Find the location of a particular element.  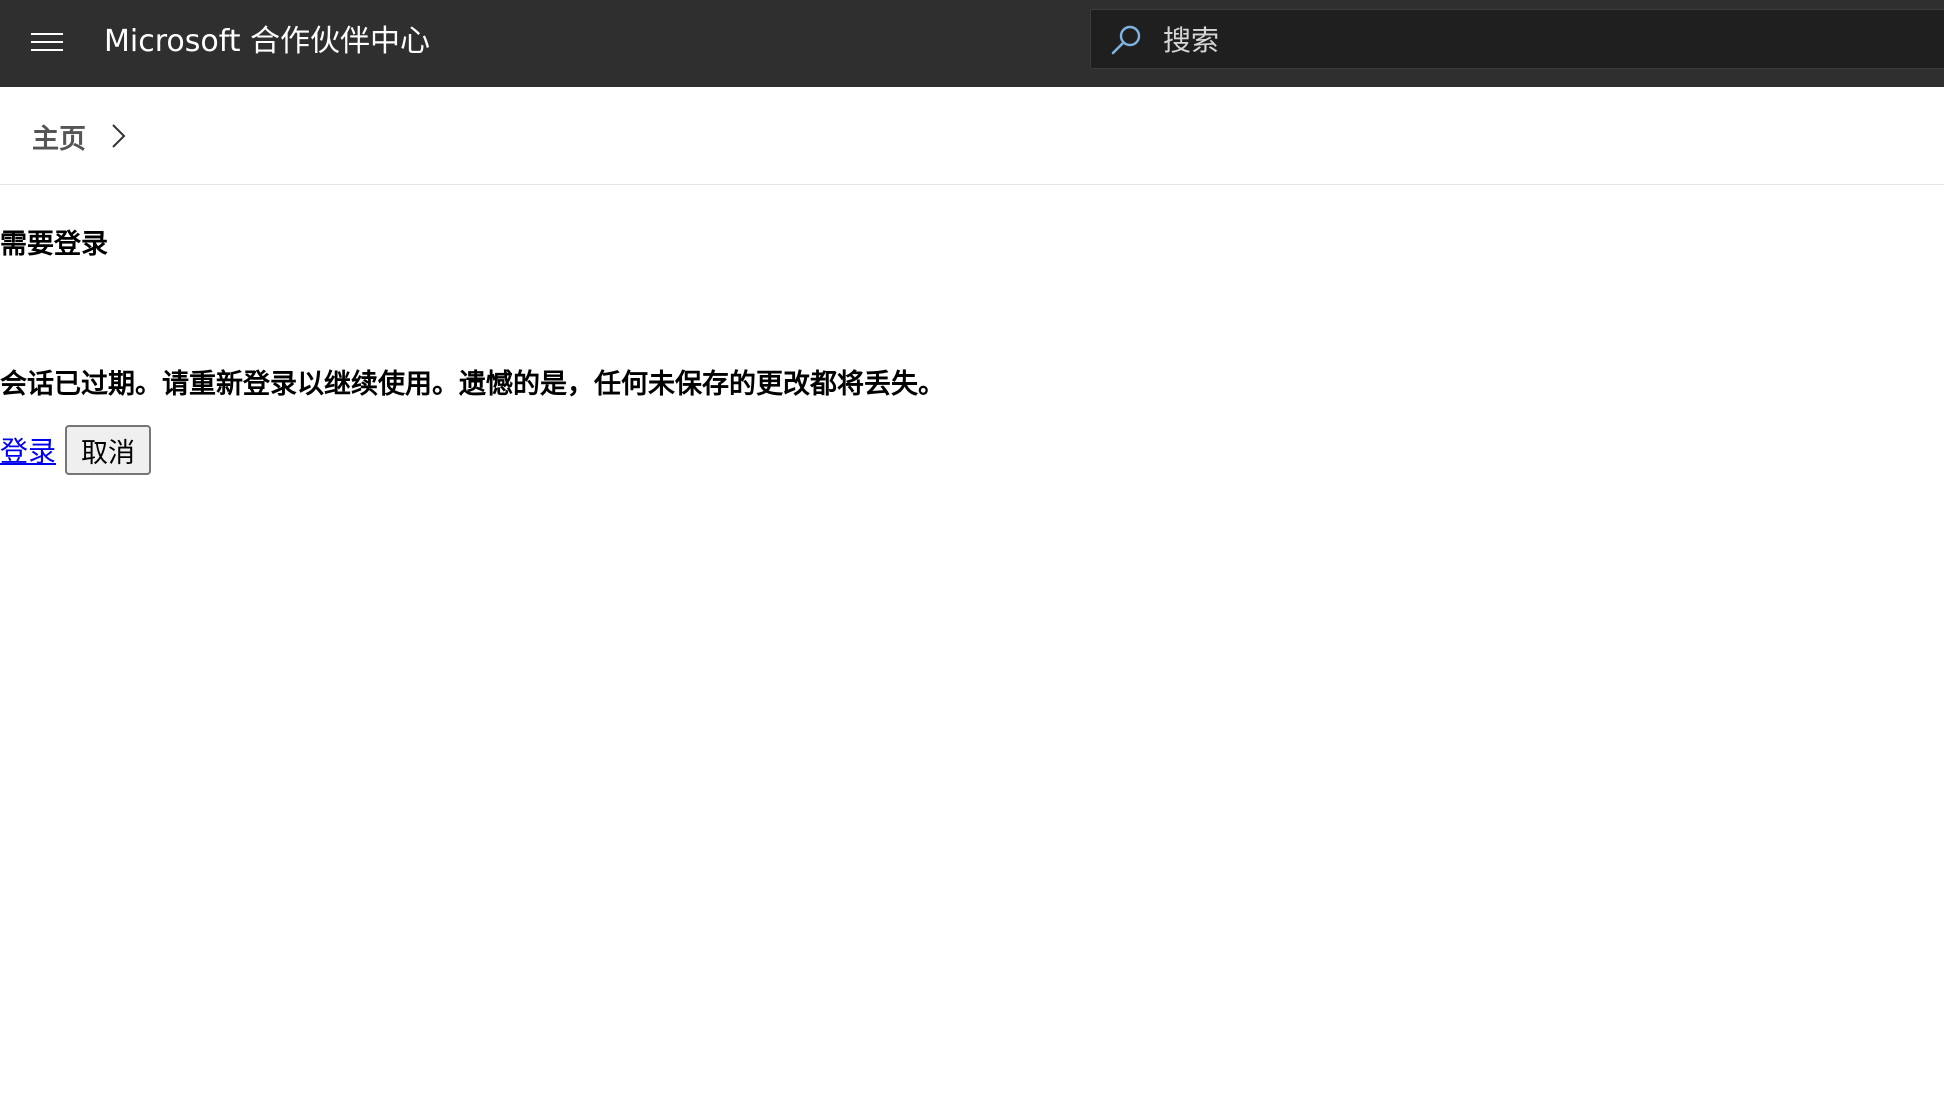

app-title: Microsoft 合作伙伴中心 is located at coordinates (267, 42).